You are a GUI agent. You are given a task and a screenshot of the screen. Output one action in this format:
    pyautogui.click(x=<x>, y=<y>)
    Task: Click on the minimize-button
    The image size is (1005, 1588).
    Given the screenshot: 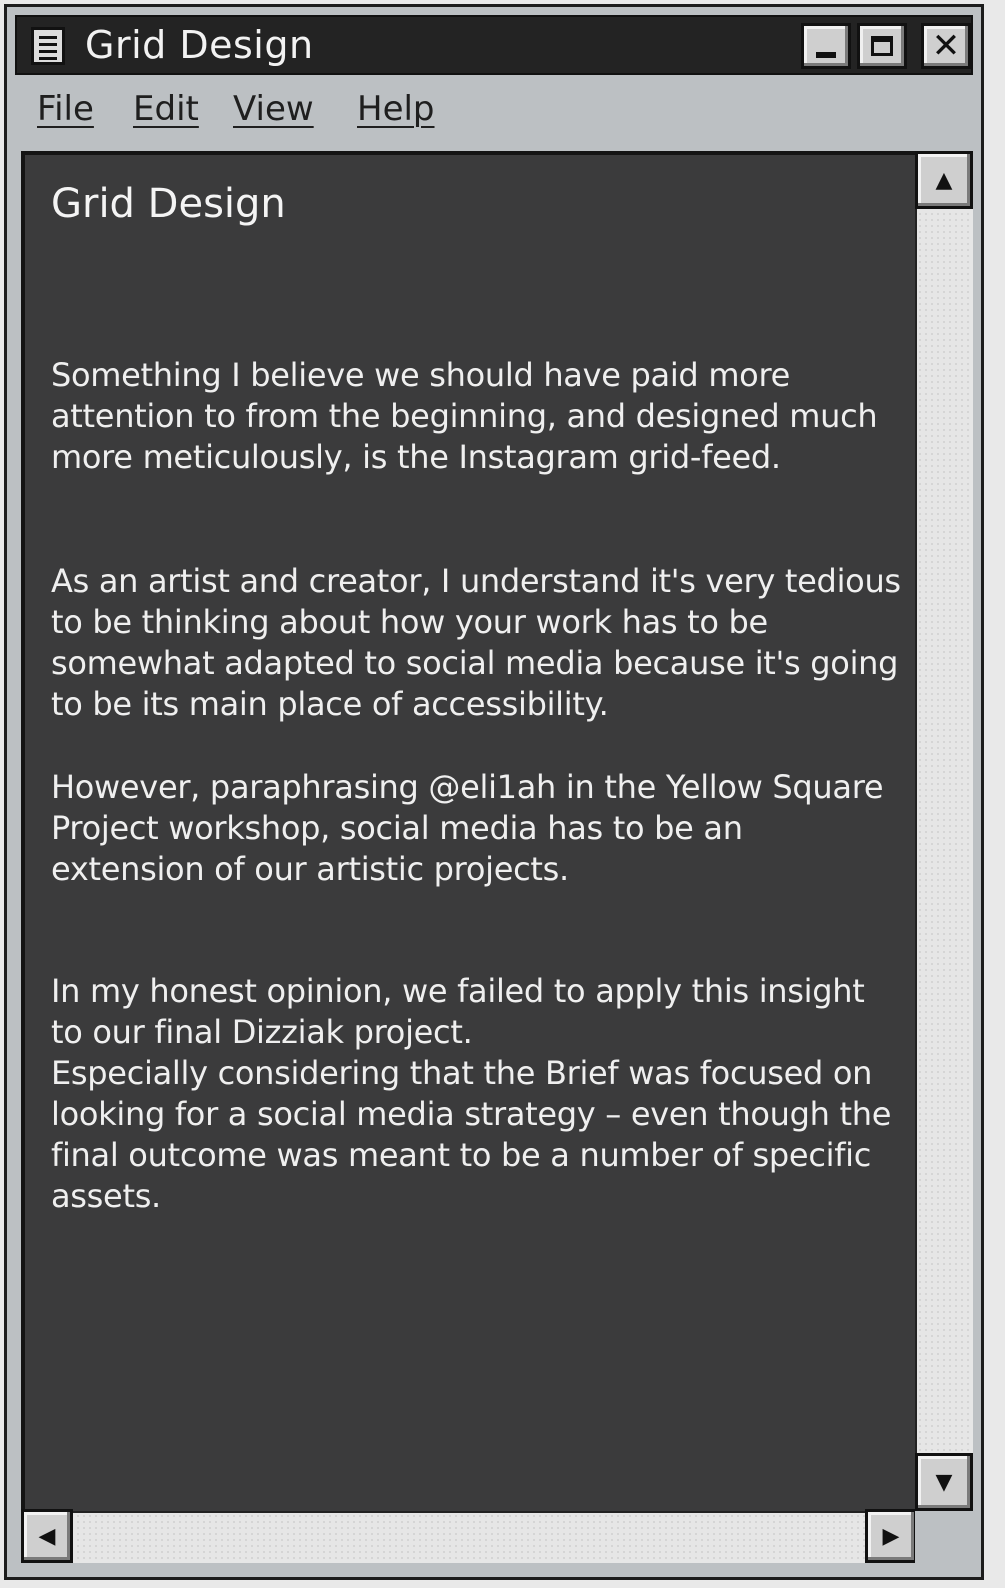 What is the action you would take?
    pyautogui.click(x=826, y=46)
    